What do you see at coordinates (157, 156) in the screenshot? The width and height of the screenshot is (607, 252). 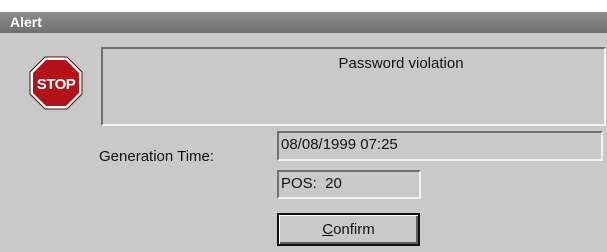 I see `generation-time-label: Generation Time:` at bounding box center [157, 156].